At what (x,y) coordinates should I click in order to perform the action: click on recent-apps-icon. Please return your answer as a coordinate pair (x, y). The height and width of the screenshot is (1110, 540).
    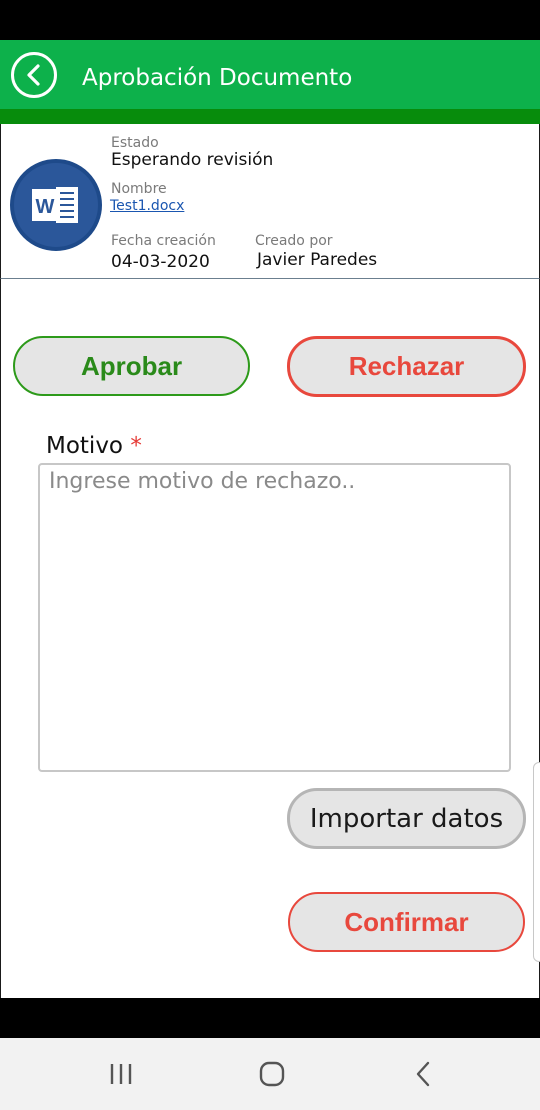
    Looking at the image, I should click on (121, 1074).